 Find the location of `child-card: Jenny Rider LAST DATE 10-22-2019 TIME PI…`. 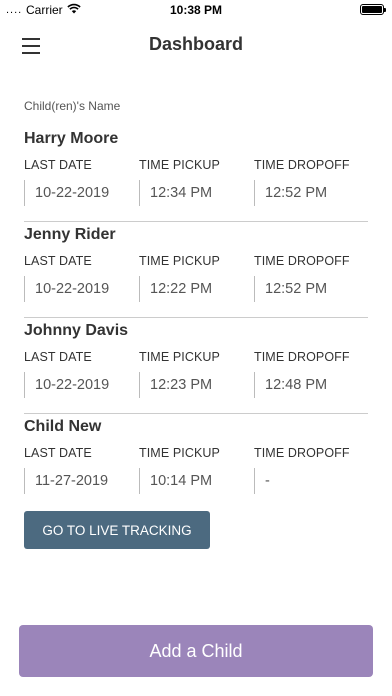

child-card: Jenny Rider LAST DATE 10-22-2019 TIME PI… is located at coordinates (196, 270).